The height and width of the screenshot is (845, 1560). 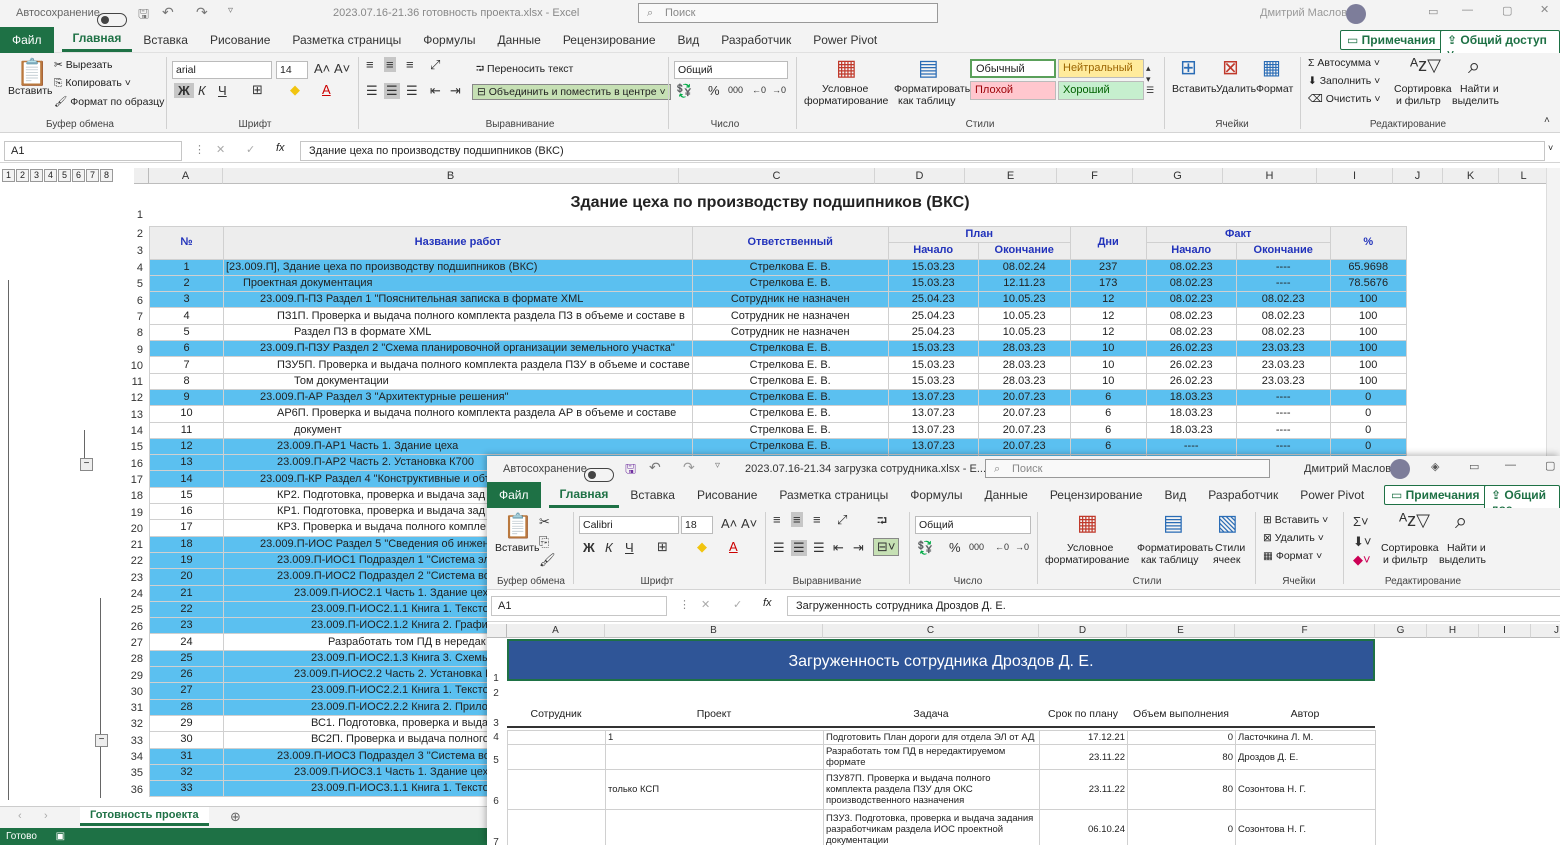 I want to click on align-left-icon: ☰, so click(x=779, y=548).